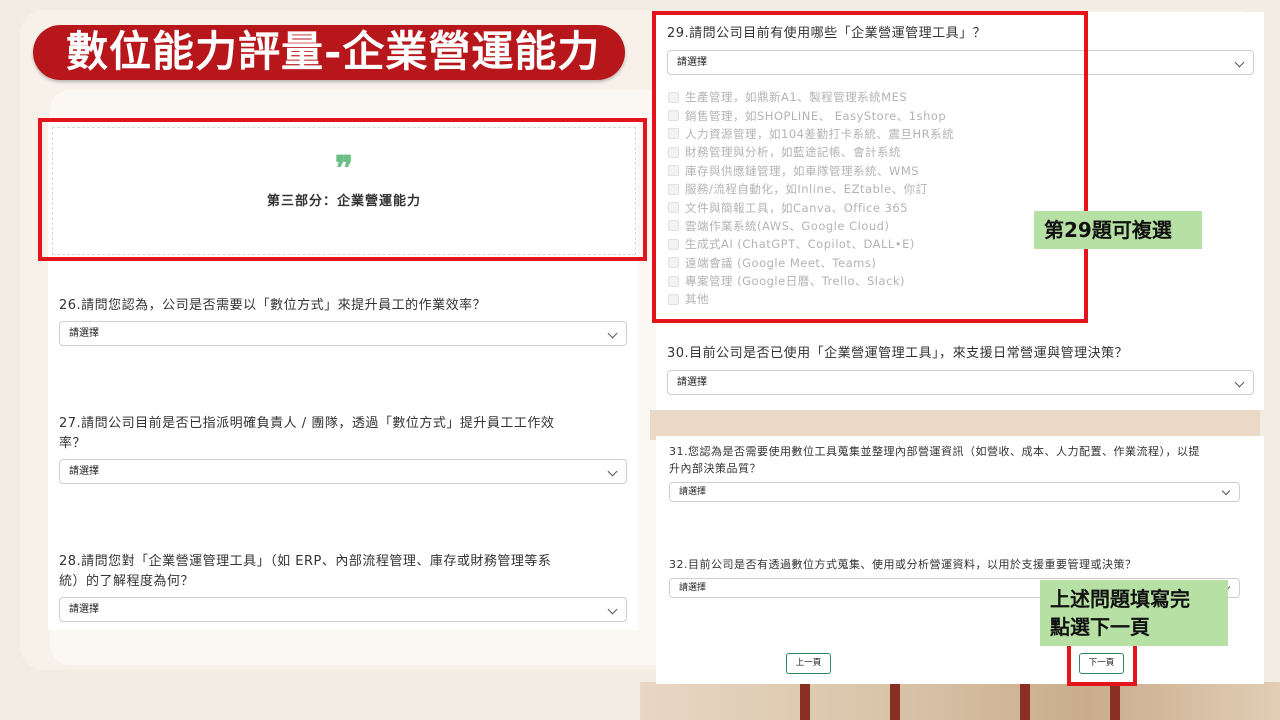 The image size is (1280, 720). What do you see at coordinates (343, 333) in the screenshot?
I see `question-26-select: 請選擇` at bounding box center [343, 333].